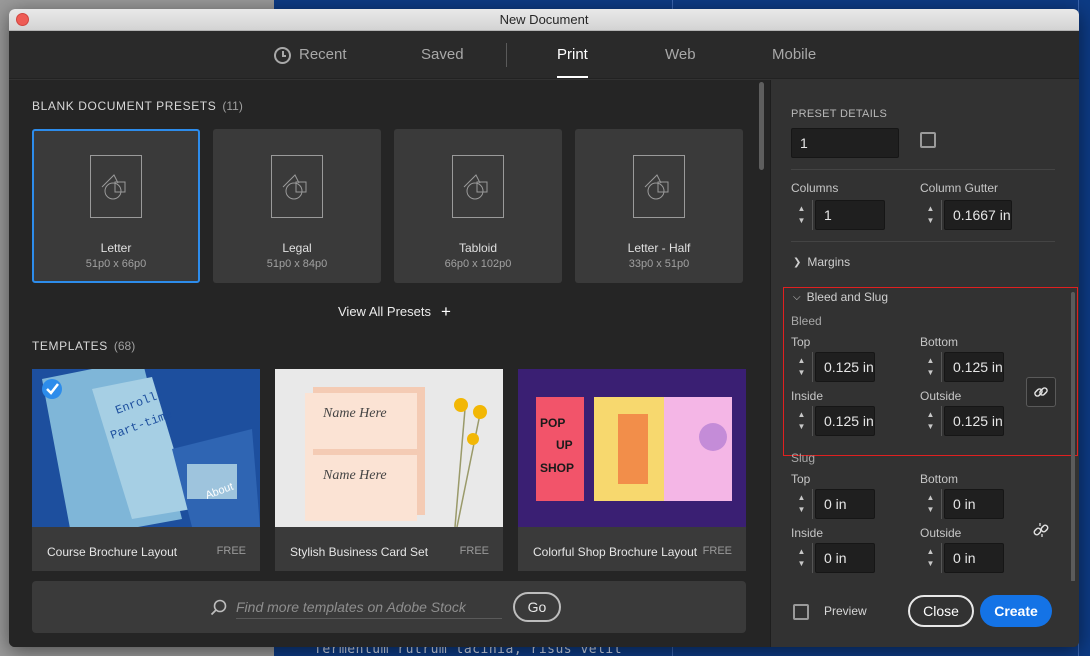  I want to click on gutter-label: Column Gutter, so click(959, 188).